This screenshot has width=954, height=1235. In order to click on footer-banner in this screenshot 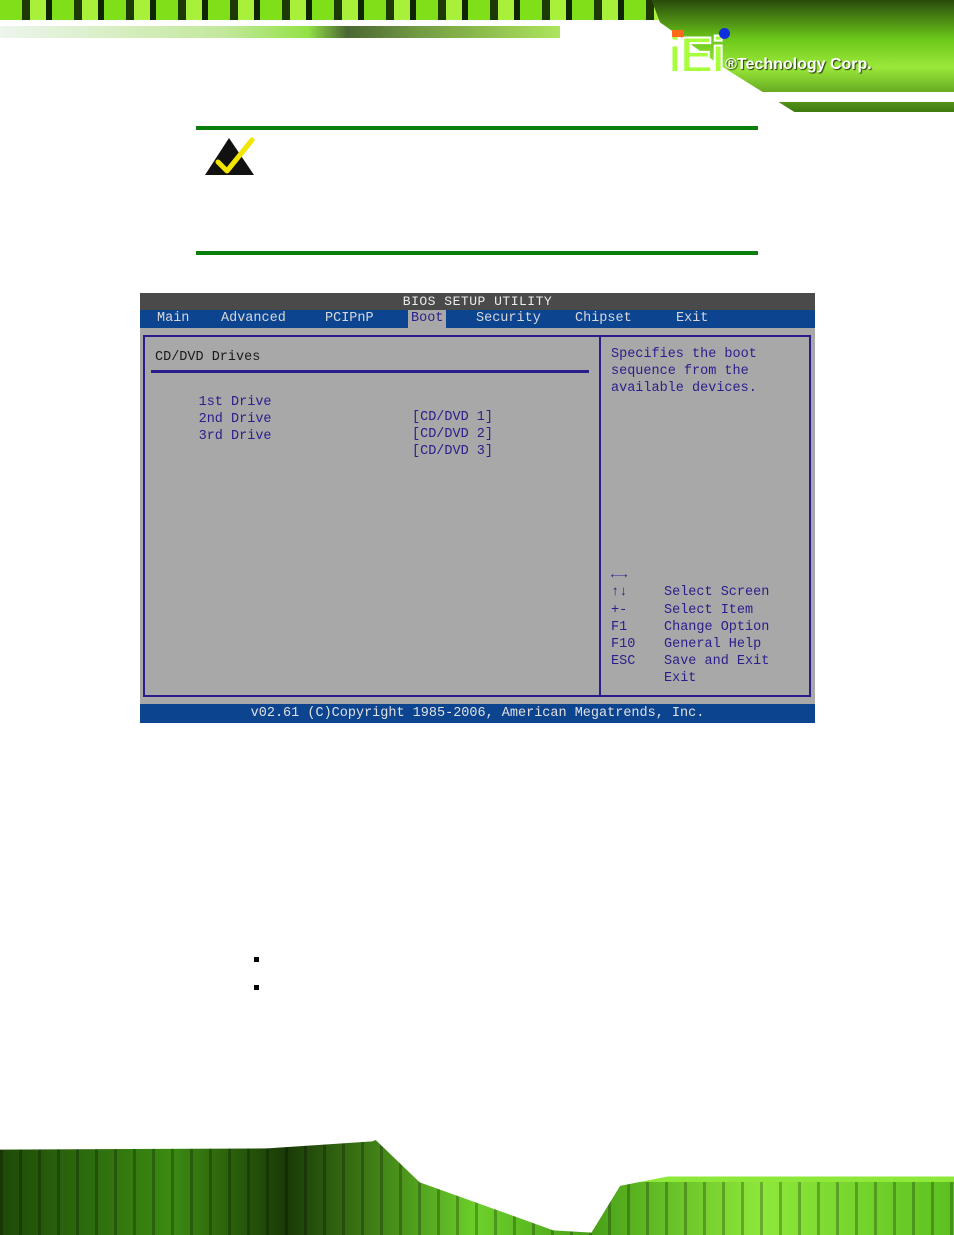, I will do `click(477, 1176)`.